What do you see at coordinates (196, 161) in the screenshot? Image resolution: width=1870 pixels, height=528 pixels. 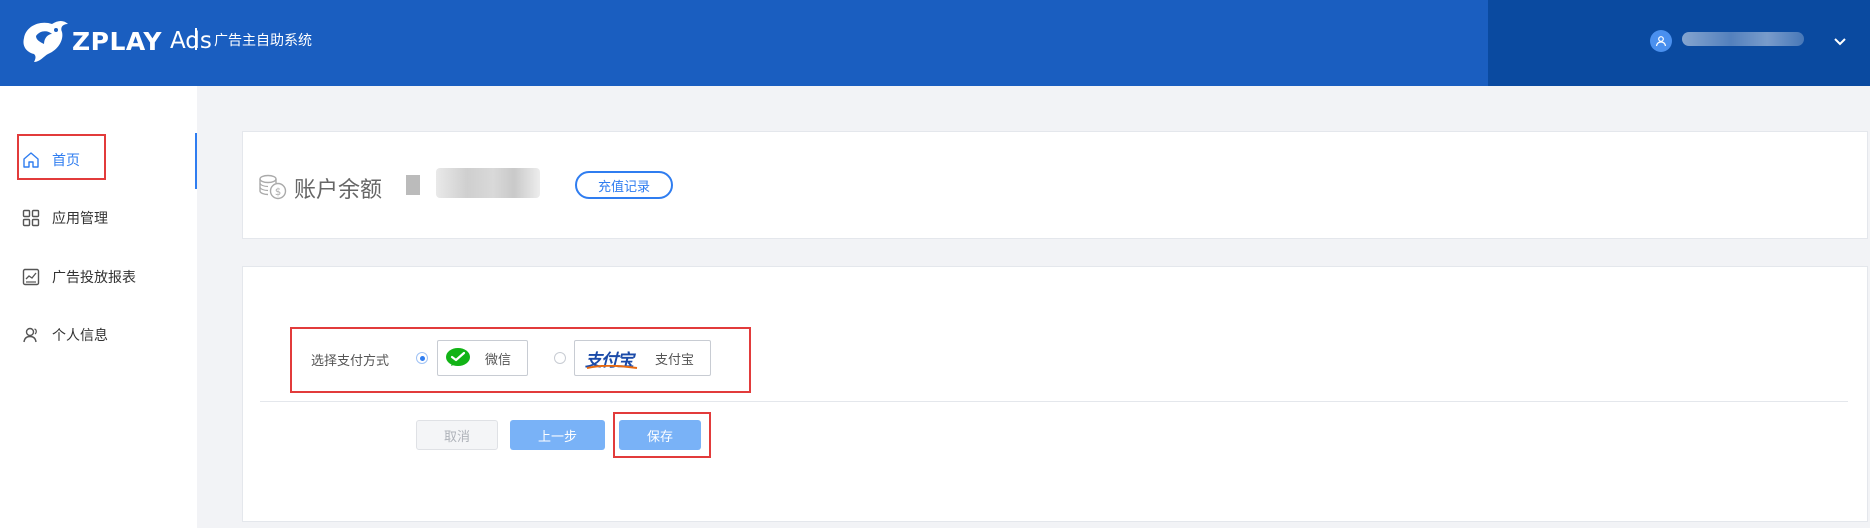 I see `sidebar-active-indicator` at bounding box center [196, 161].